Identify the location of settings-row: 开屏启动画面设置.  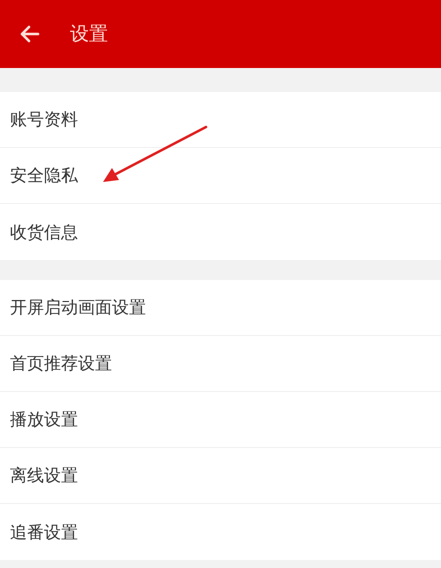
(220, 308).